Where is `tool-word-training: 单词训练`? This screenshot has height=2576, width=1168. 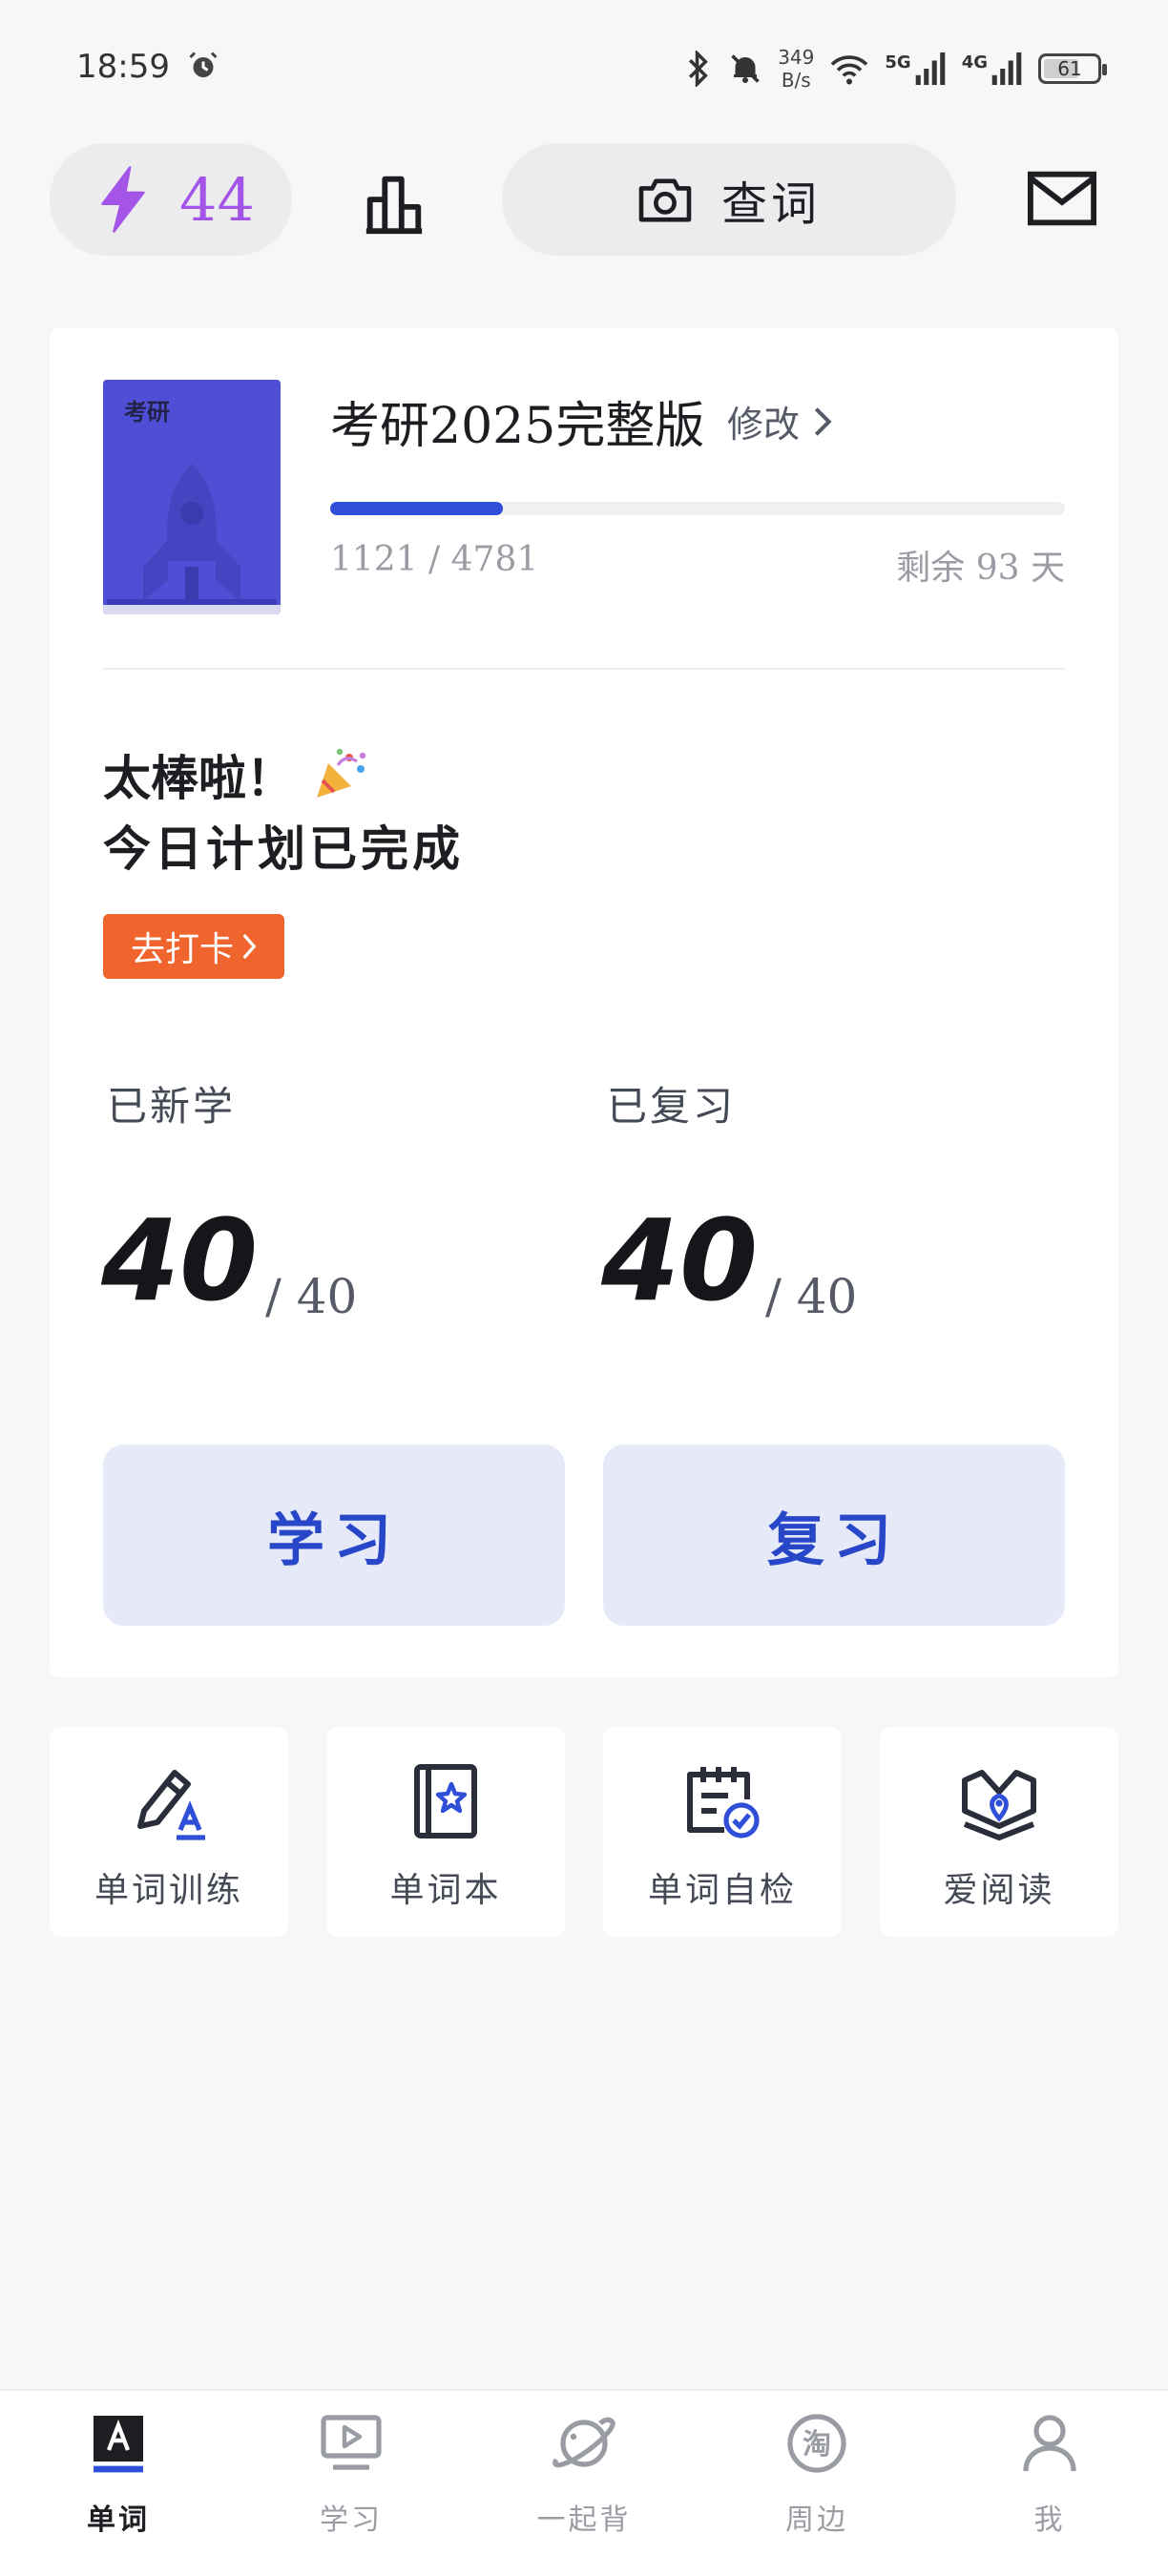
tool-word-training: 单词训练 is located at coordinates (169, 1832).